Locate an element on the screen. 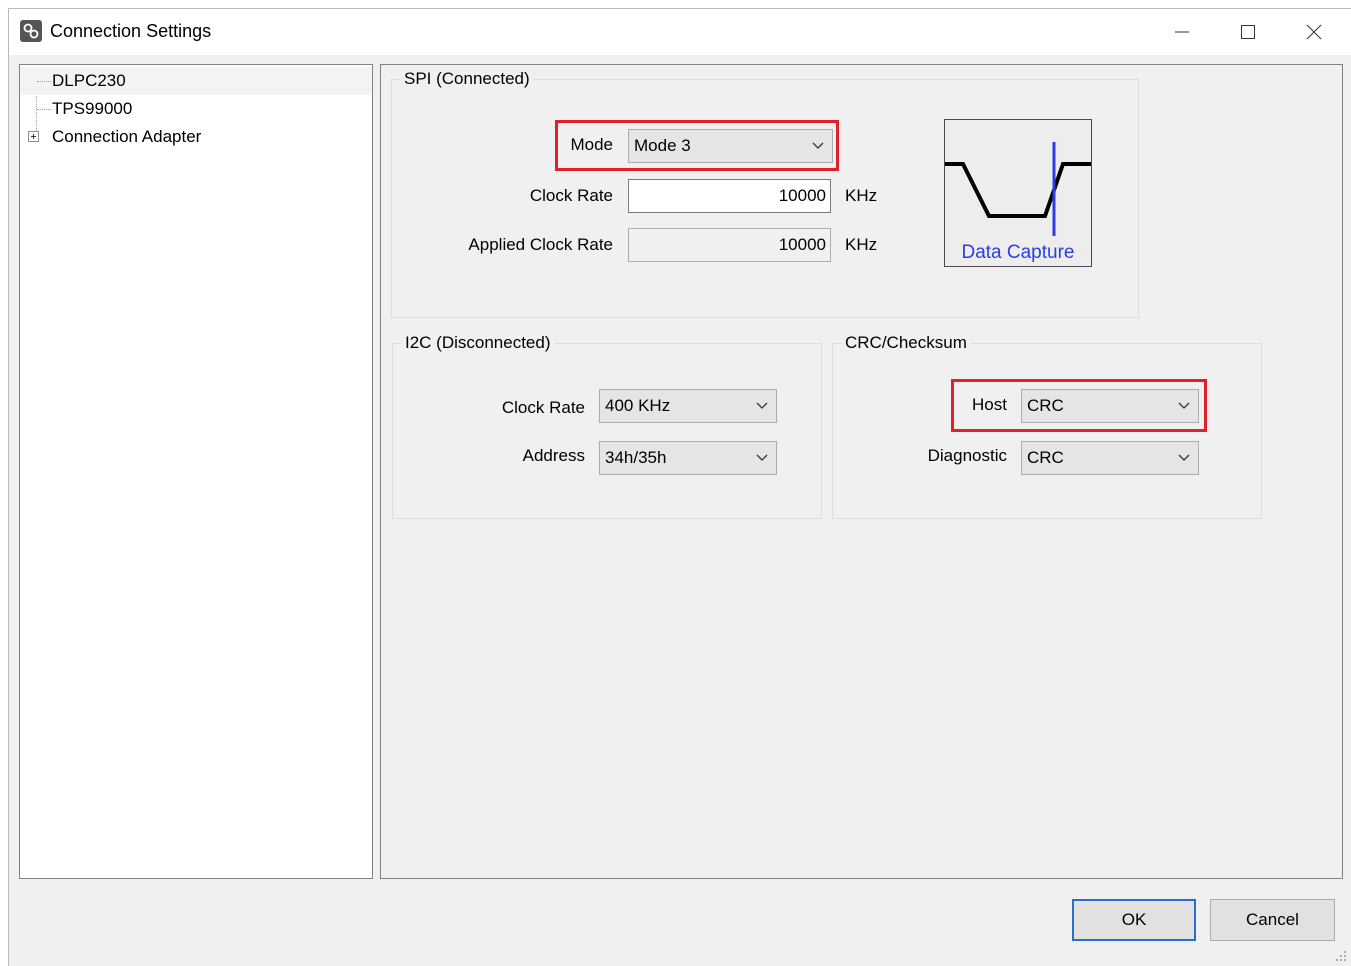 The width and height of the screenshot is (1351, 966). tree-item-dlpc230: DLPC230 is located at coordinates (196, 81).